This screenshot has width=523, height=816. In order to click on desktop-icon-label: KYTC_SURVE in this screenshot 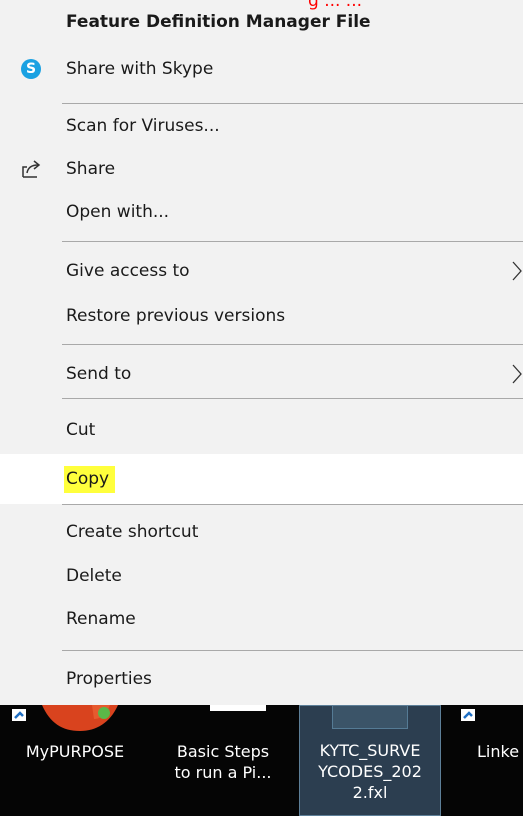, I will do `click(370, 750)`.